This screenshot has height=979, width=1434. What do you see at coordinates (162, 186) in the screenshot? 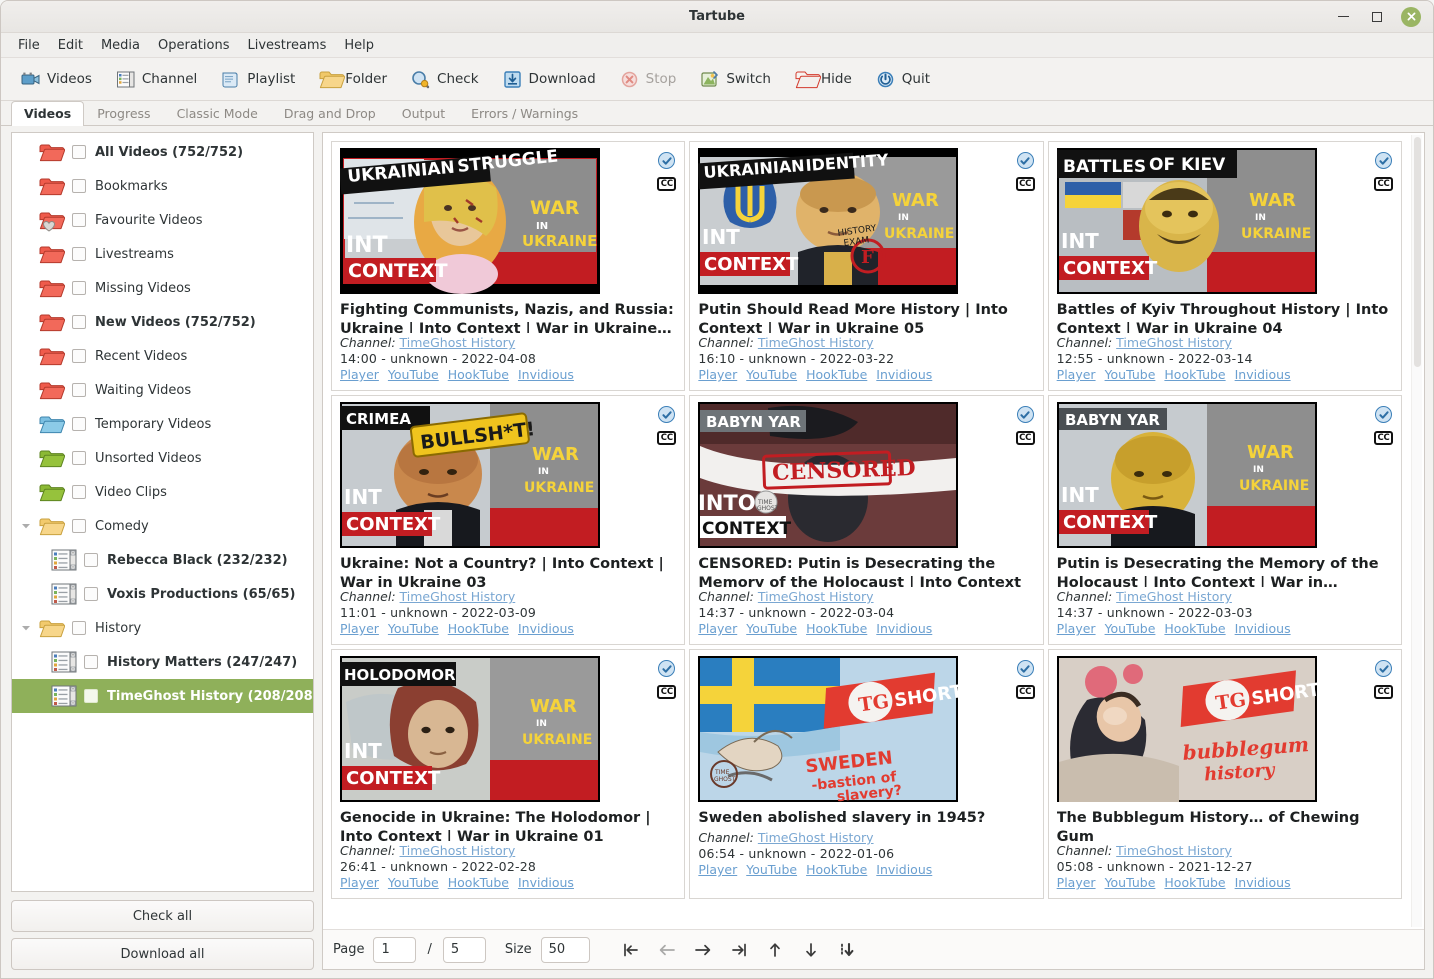
I see `sidebar-item-bookmarks: Bookmarks` at bounding box center [162, 186].